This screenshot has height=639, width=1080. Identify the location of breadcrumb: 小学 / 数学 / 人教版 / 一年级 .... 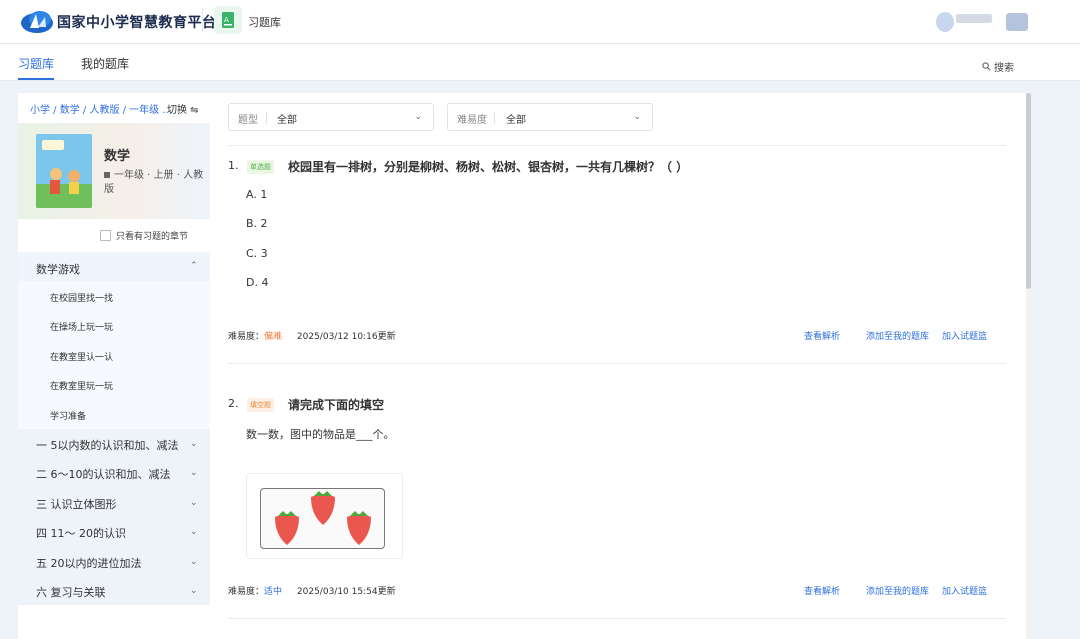
(101, 108).